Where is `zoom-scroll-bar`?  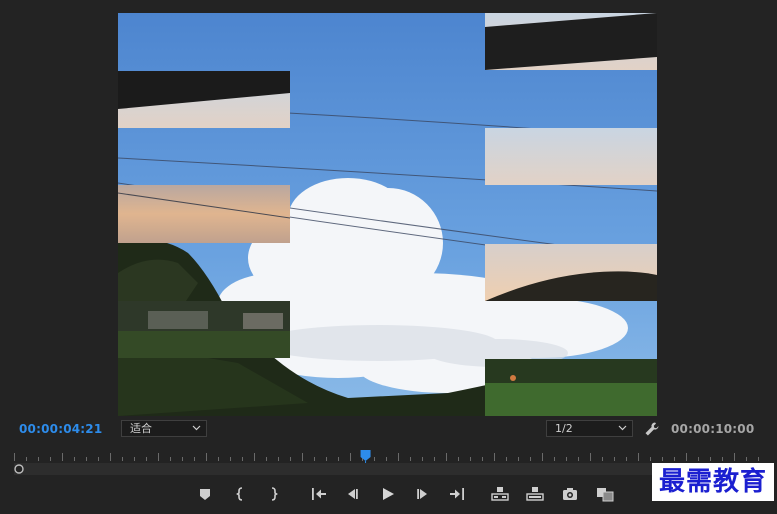
zoom-scroll-bar is located at coordinates (388, 469).